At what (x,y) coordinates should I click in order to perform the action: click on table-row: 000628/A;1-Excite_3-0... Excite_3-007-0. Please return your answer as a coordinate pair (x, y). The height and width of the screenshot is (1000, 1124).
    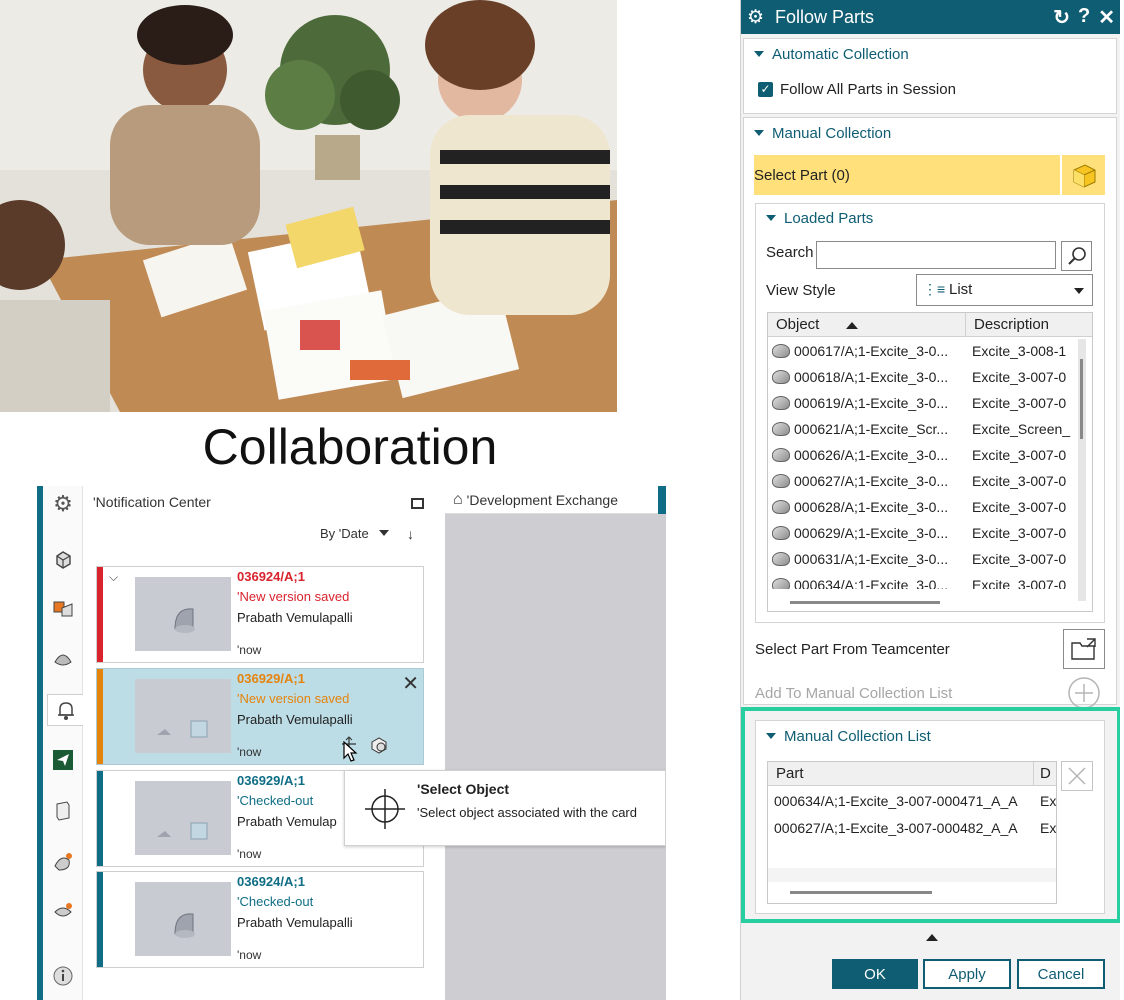
    Looking at the image, I should click on (927, 508).